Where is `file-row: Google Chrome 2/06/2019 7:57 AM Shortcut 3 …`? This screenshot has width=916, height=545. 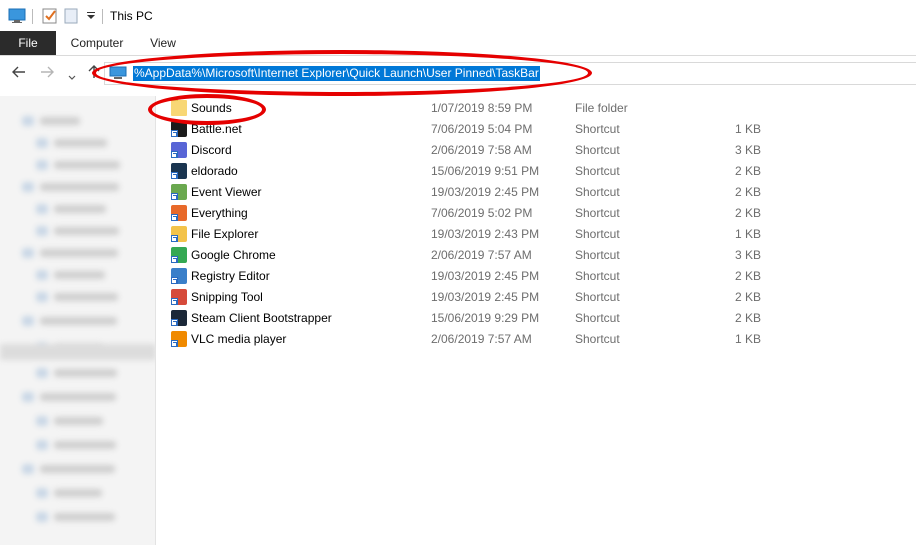
file-row: Google Chrome 2/06/2019 7:57 AM Shortcut 3 … is located at coordinates (536, 255).